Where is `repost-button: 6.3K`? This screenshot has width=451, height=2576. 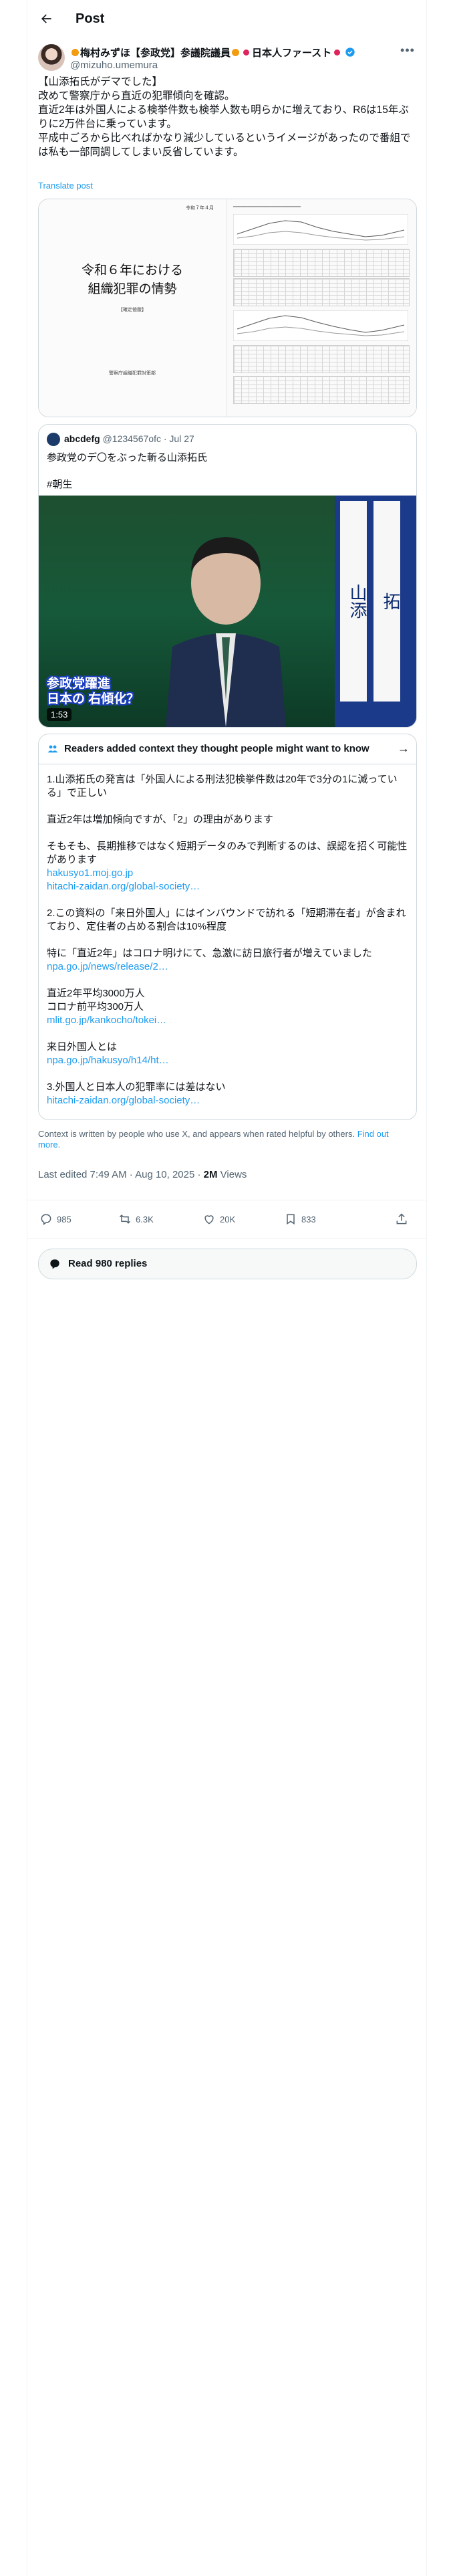 repost-button: 6.3K is located at coordinates (136, 1219).